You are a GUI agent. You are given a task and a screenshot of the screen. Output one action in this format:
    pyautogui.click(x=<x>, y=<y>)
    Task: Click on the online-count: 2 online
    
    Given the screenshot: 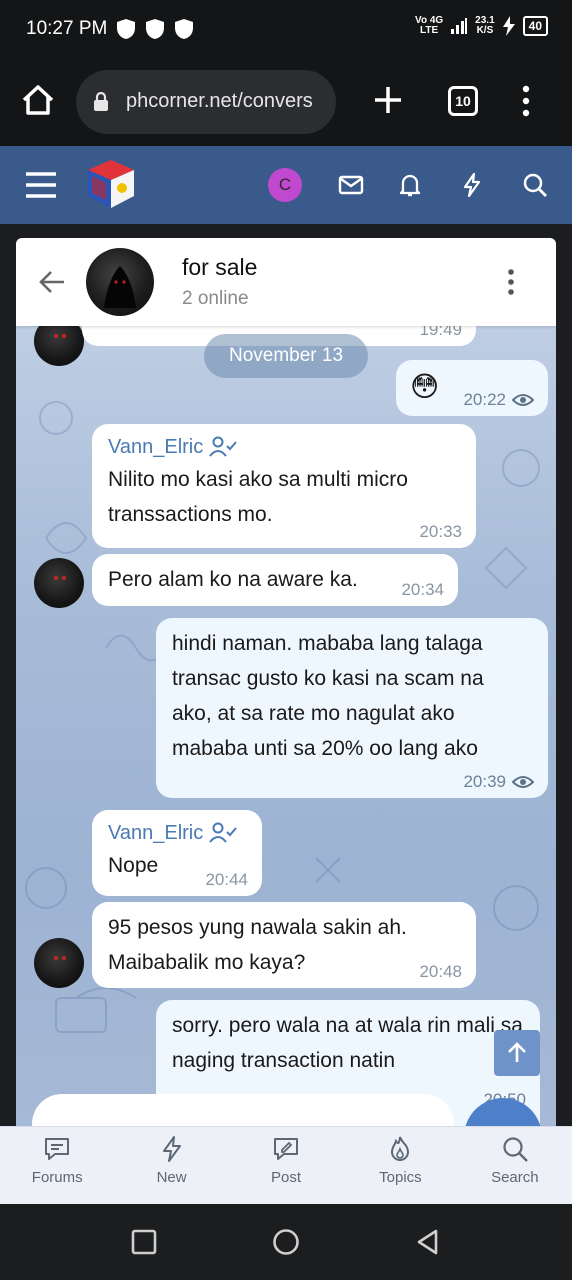 What is the action you would take?
    pyautogui.click(x=215, y=298)
    